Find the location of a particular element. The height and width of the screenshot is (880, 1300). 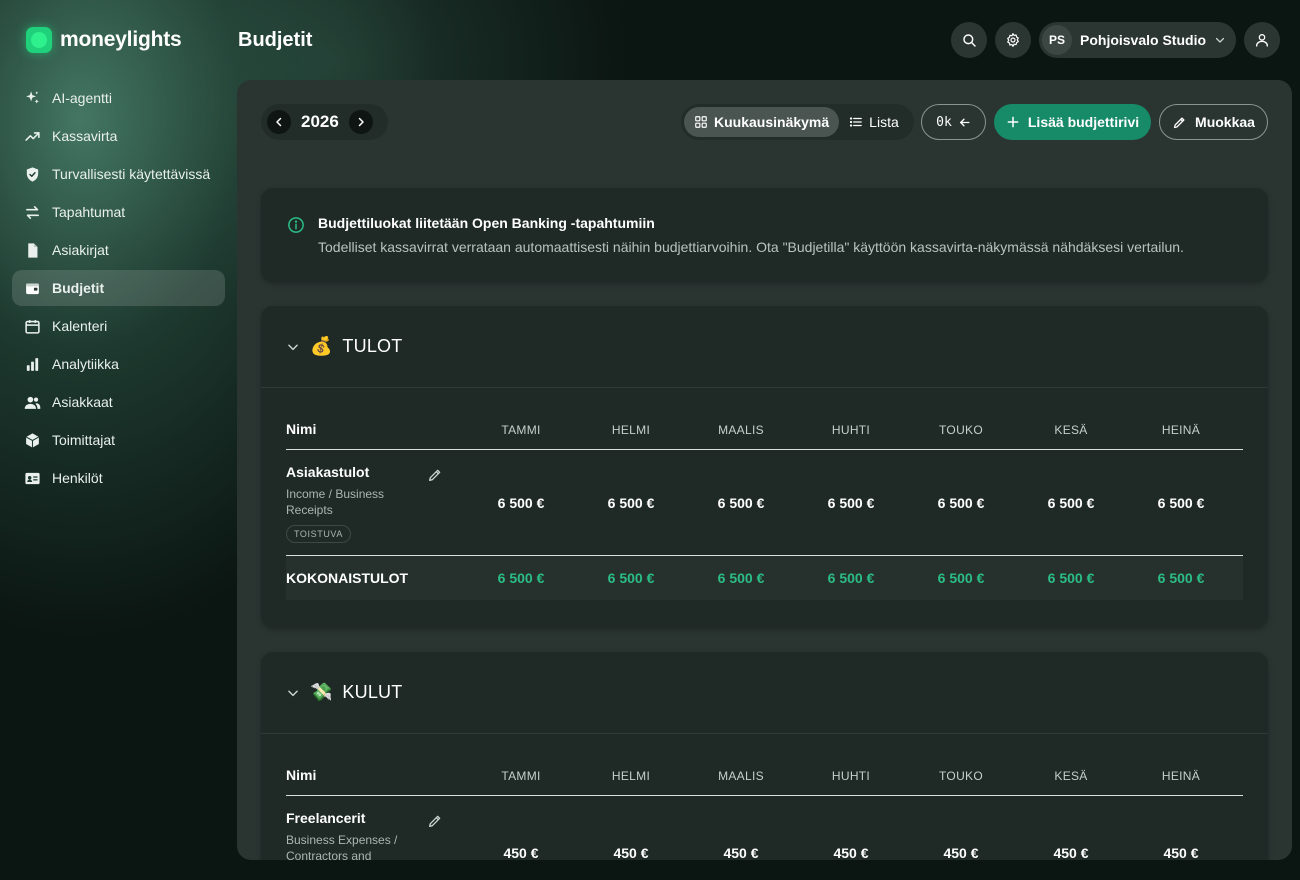

expenses-section-header: 💸 KULUT is located at coordinates (764, 693).